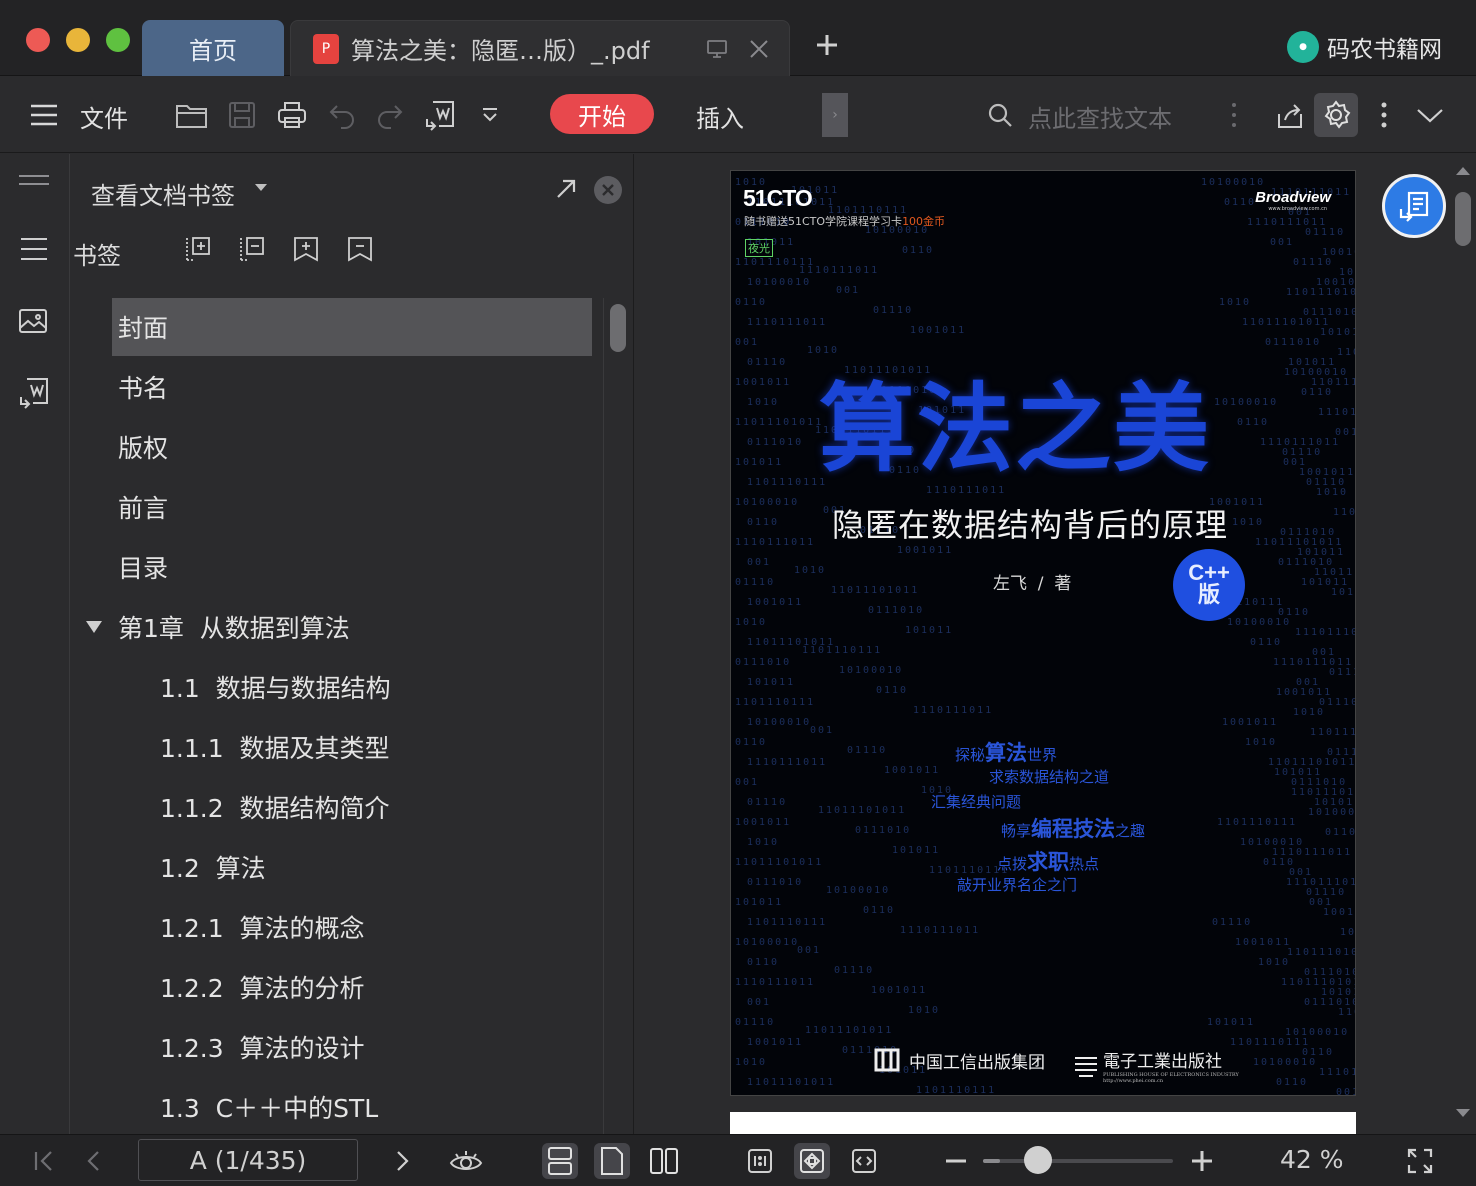 The height and width of the screenshot is (1186, 1476). I want to click on bookmark-item: 1.3 C＋＋中的STL, so click(352, 1106).